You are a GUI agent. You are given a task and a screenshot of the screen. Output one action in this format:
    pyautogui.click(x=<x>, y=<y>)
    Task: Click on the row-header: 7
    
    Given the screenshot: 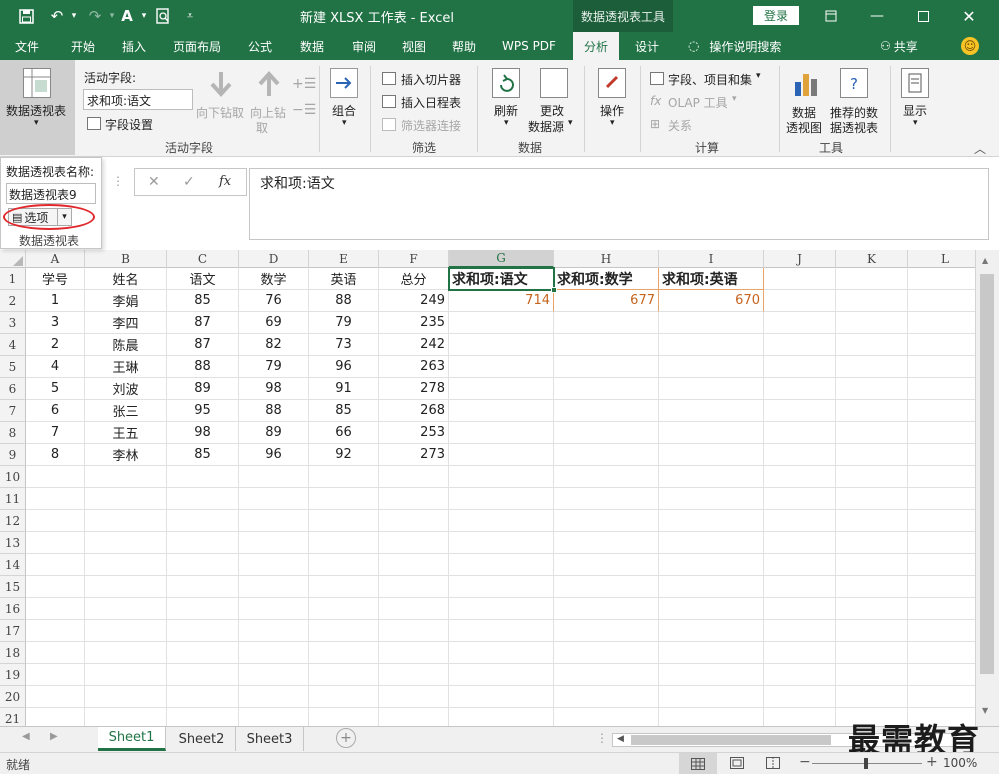 What is the action you would take?
    pyautogui.click(x=13, y=411)
    